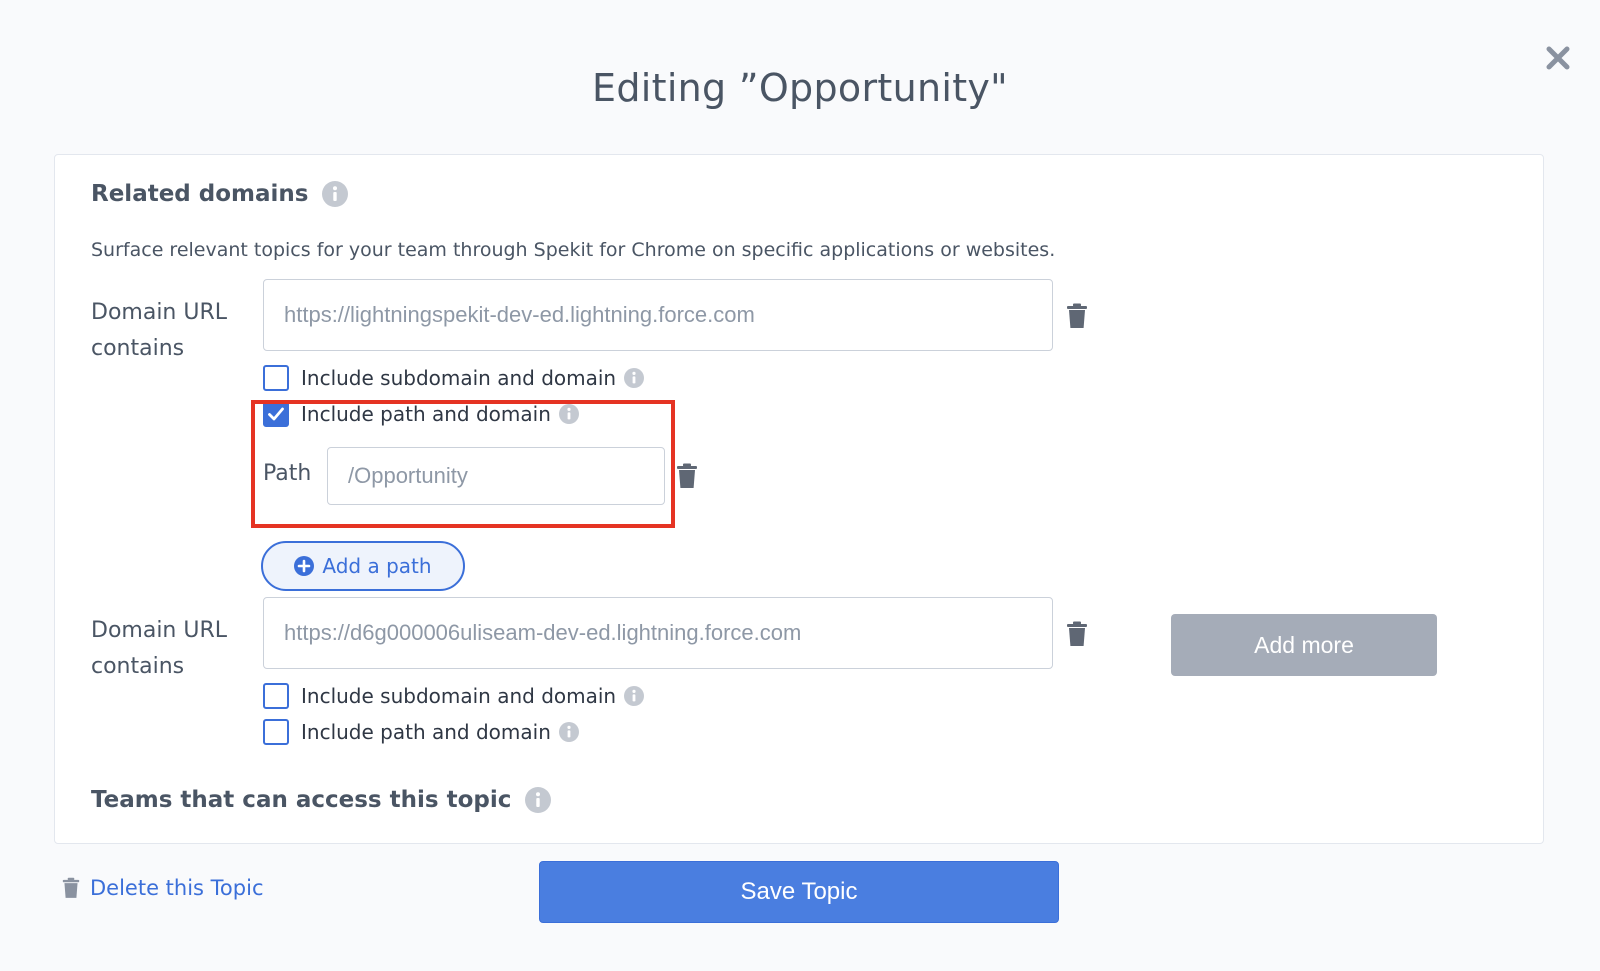 The width and height of the screenshot is (1600, 971). I want to click on save-topic-button: Save Topic, so click(799, 892).